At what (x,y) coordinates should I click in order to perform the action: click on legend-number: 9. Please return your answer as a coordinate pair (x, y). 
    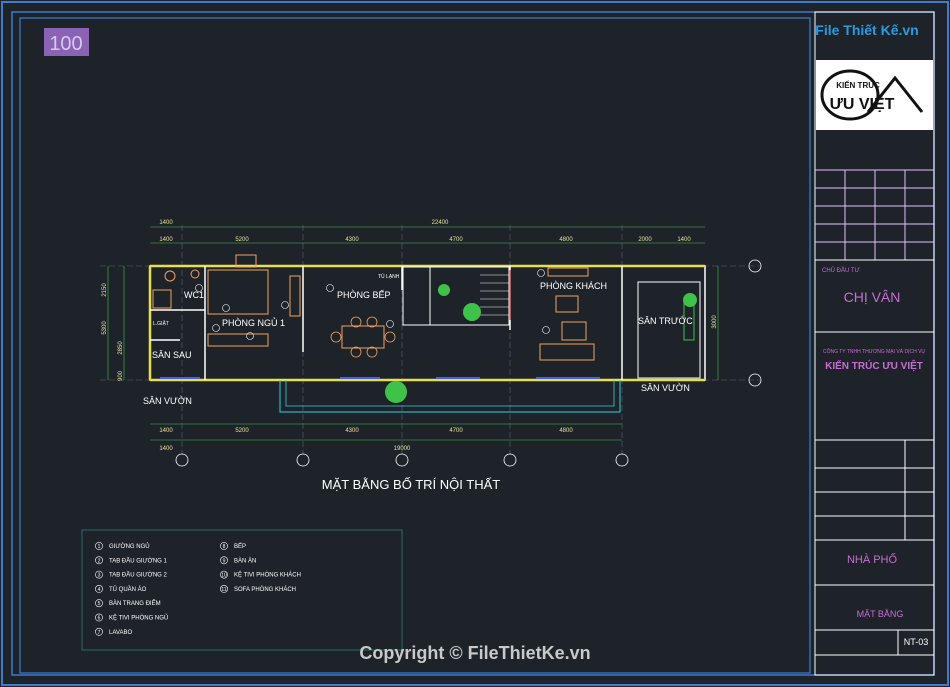
    Looking at the image, I should click on (224, 561).